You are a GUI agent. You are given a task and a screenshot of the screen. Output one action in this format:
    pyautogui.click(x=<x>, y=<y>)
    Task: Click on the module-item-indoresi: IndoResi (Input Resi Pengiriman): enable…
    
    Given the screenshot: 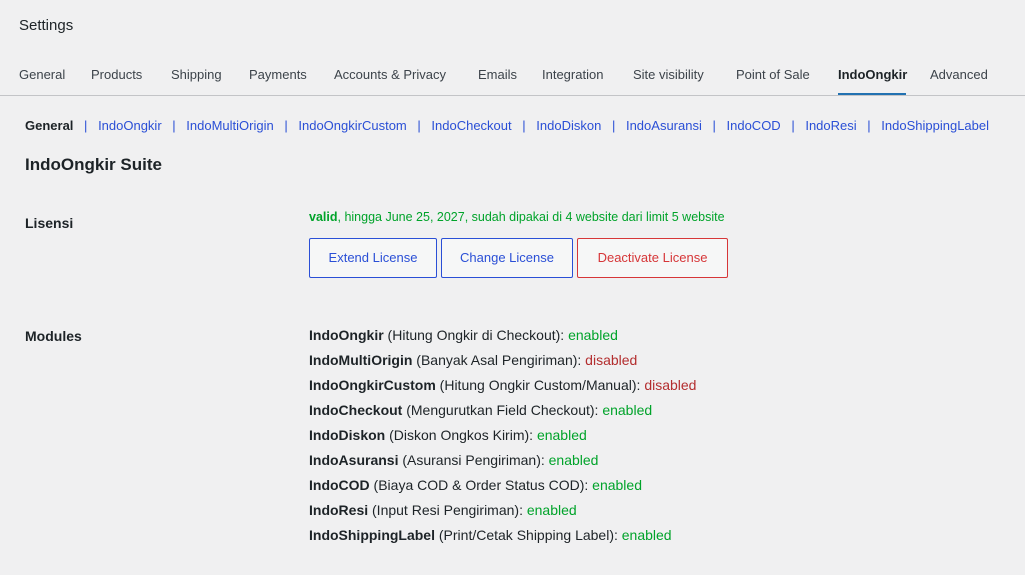 What is the action you would take?
    pyautogui.click(x=502, y=510)
    